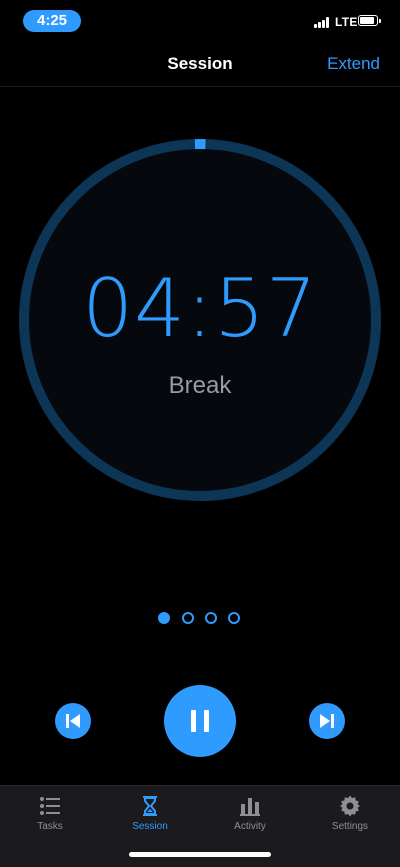 This screenshot has width=400, height=867. What do you see at coordinates (200, 22) in the screenshot?
I see `status-bar: 4:25 LTE` at bounding box center [200, 22].